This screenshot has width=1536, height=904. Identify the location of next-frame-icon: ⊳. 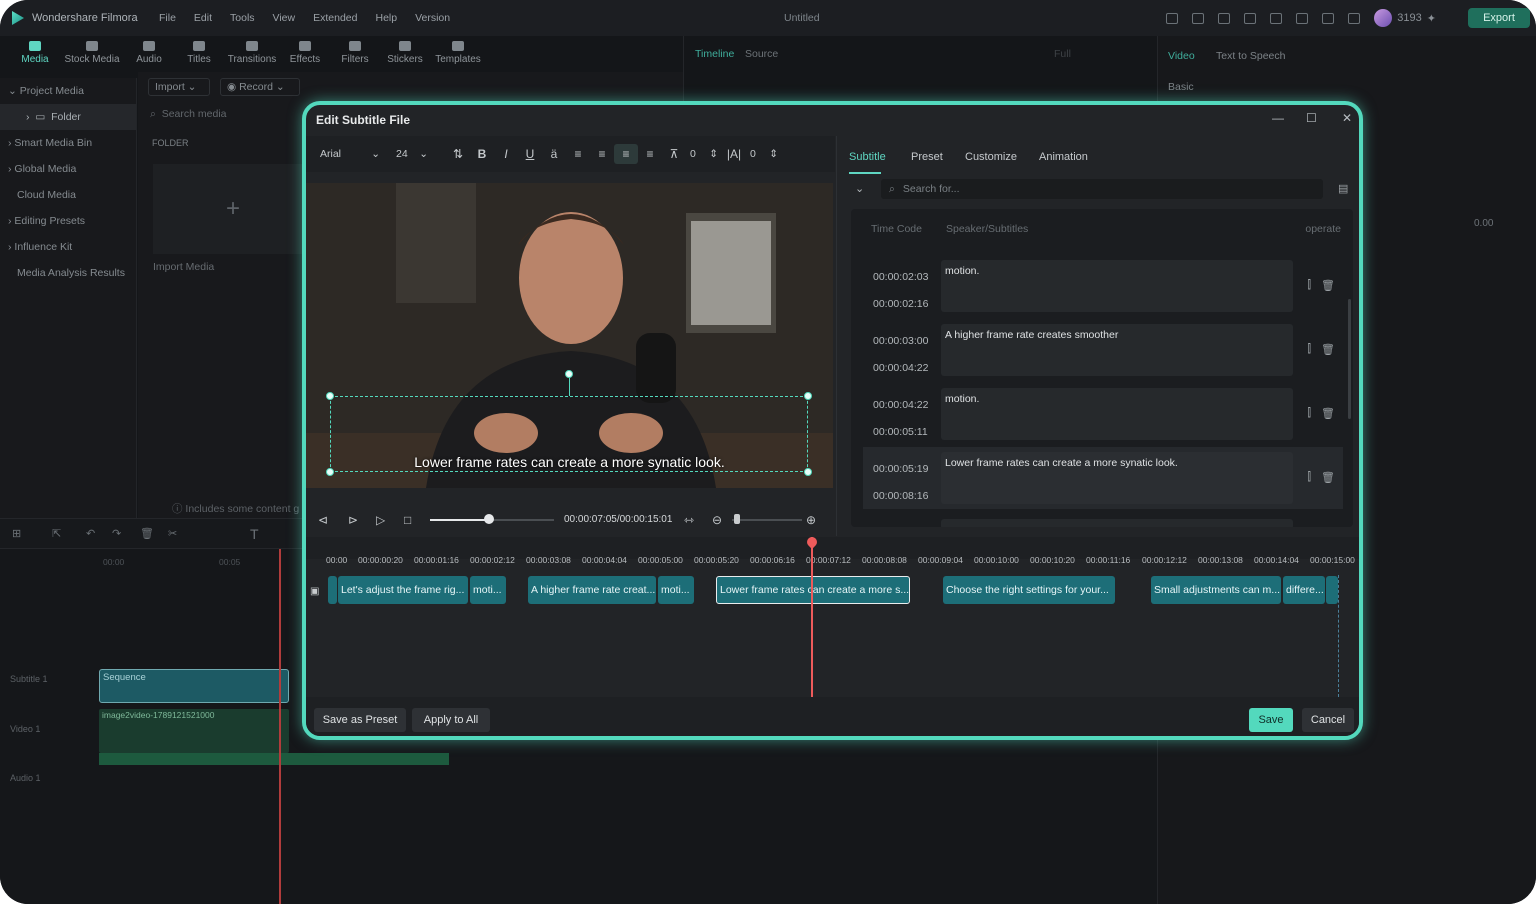
(353, 520).